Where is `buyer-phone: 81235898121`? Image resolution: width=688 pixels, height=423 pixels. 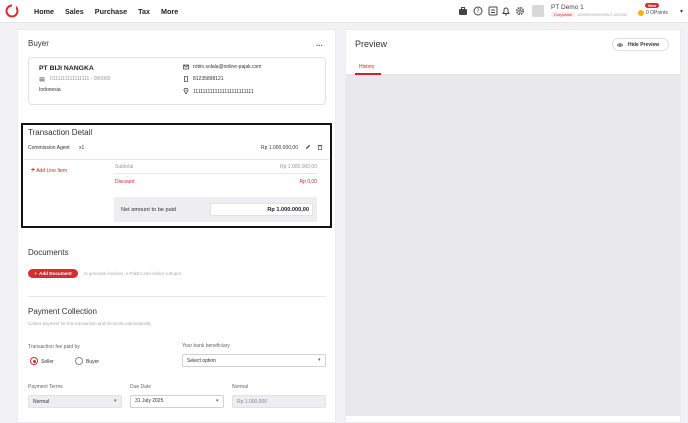 buyer-phone: 81235898121 is located at coordinates (208, 79).